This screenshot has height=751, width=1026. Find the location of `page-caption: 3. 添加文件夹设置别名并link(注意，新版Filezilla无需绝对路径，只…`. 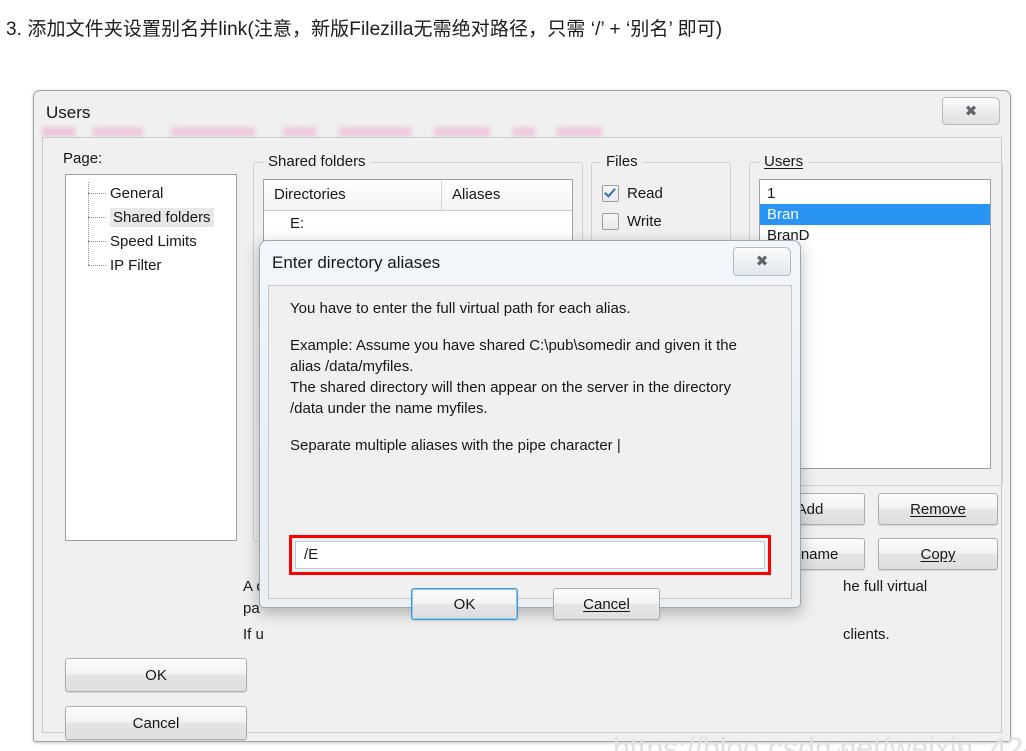

page-caption: 3. 添加文件夹设置别名并link(注意，新版Filezilla无需绝对路径，只… is located at coordinates (364, 29).